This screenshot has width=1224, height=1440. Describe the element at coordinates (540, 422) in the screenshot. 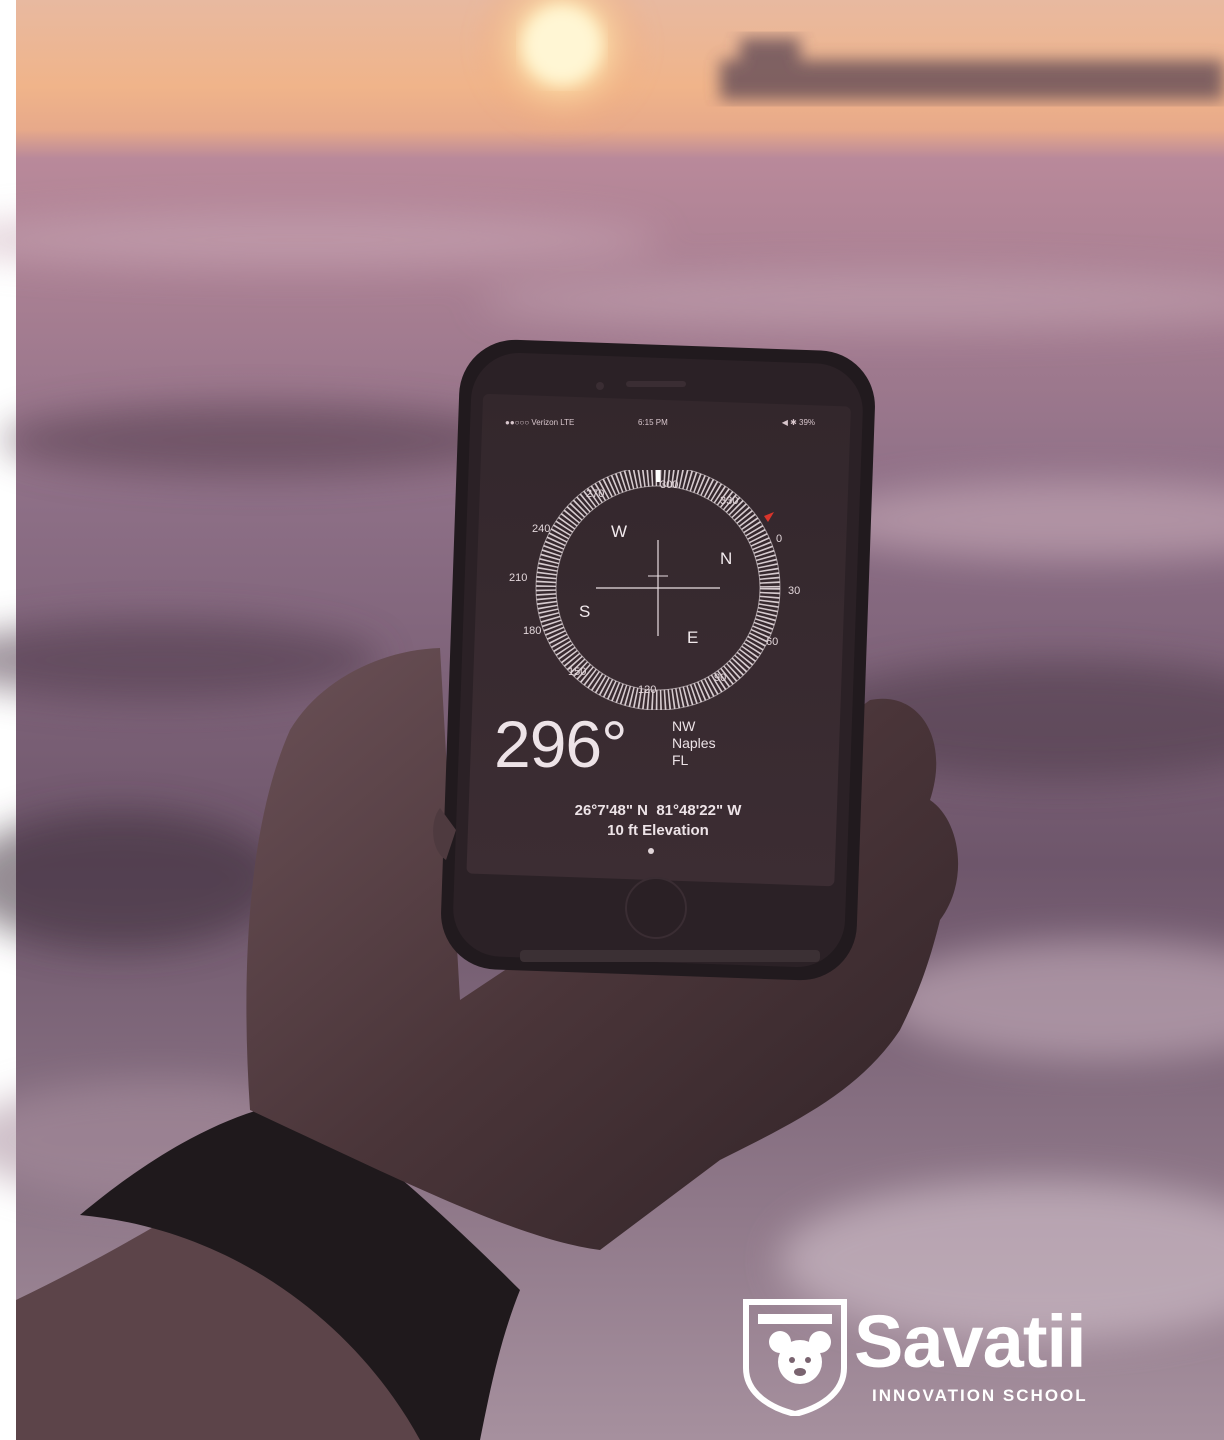

I see `carrier-label: ●●○○○ Verizon LTE` at that location.